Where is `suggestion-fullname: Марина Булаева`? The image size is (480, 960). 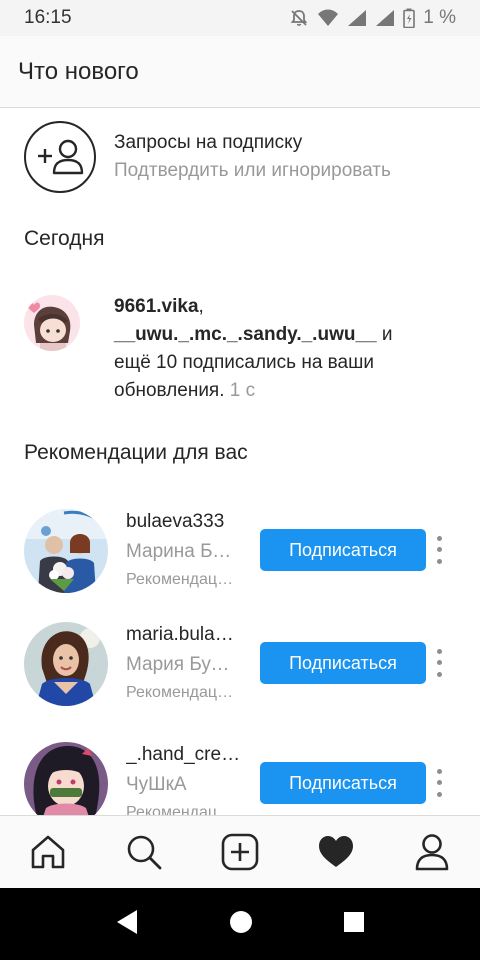 suggestion-fullname: Марина Булаева is located at coordinates (182, 551).